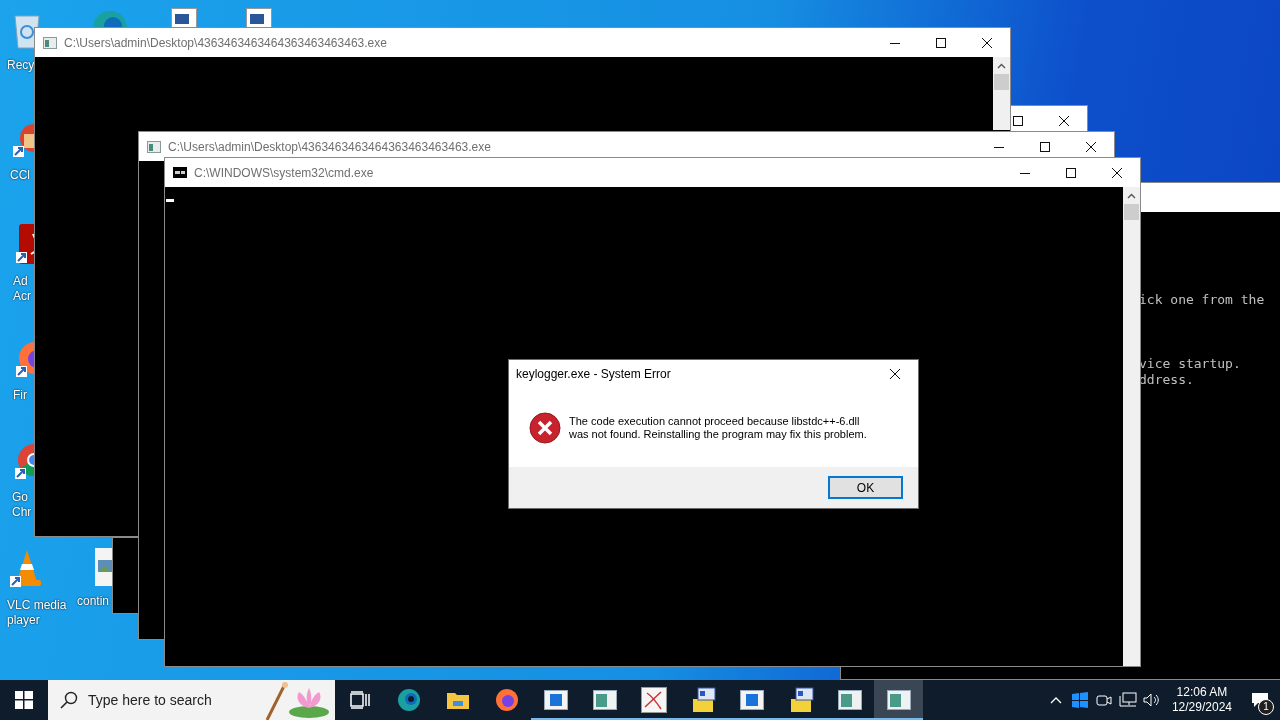 The width and height of the screenshot is (1280, 720). What do you see at coordinates (1167, 380) in the screenshot?
I see `console-text: ddress.` at bounding box center [1167, 380].